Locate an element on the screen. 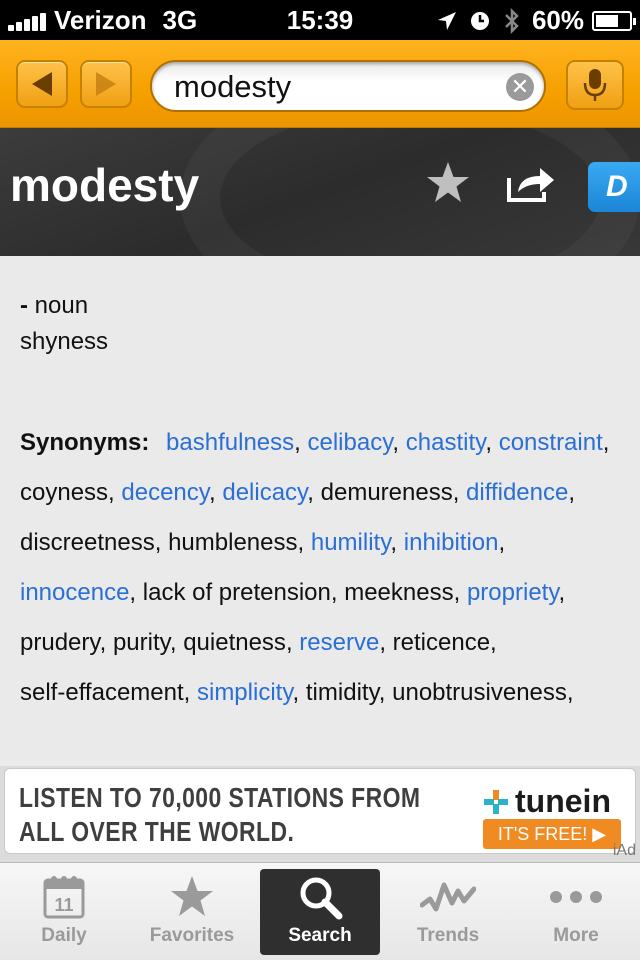  tab-favorites: Favorites is located at coordinates (192, 912).